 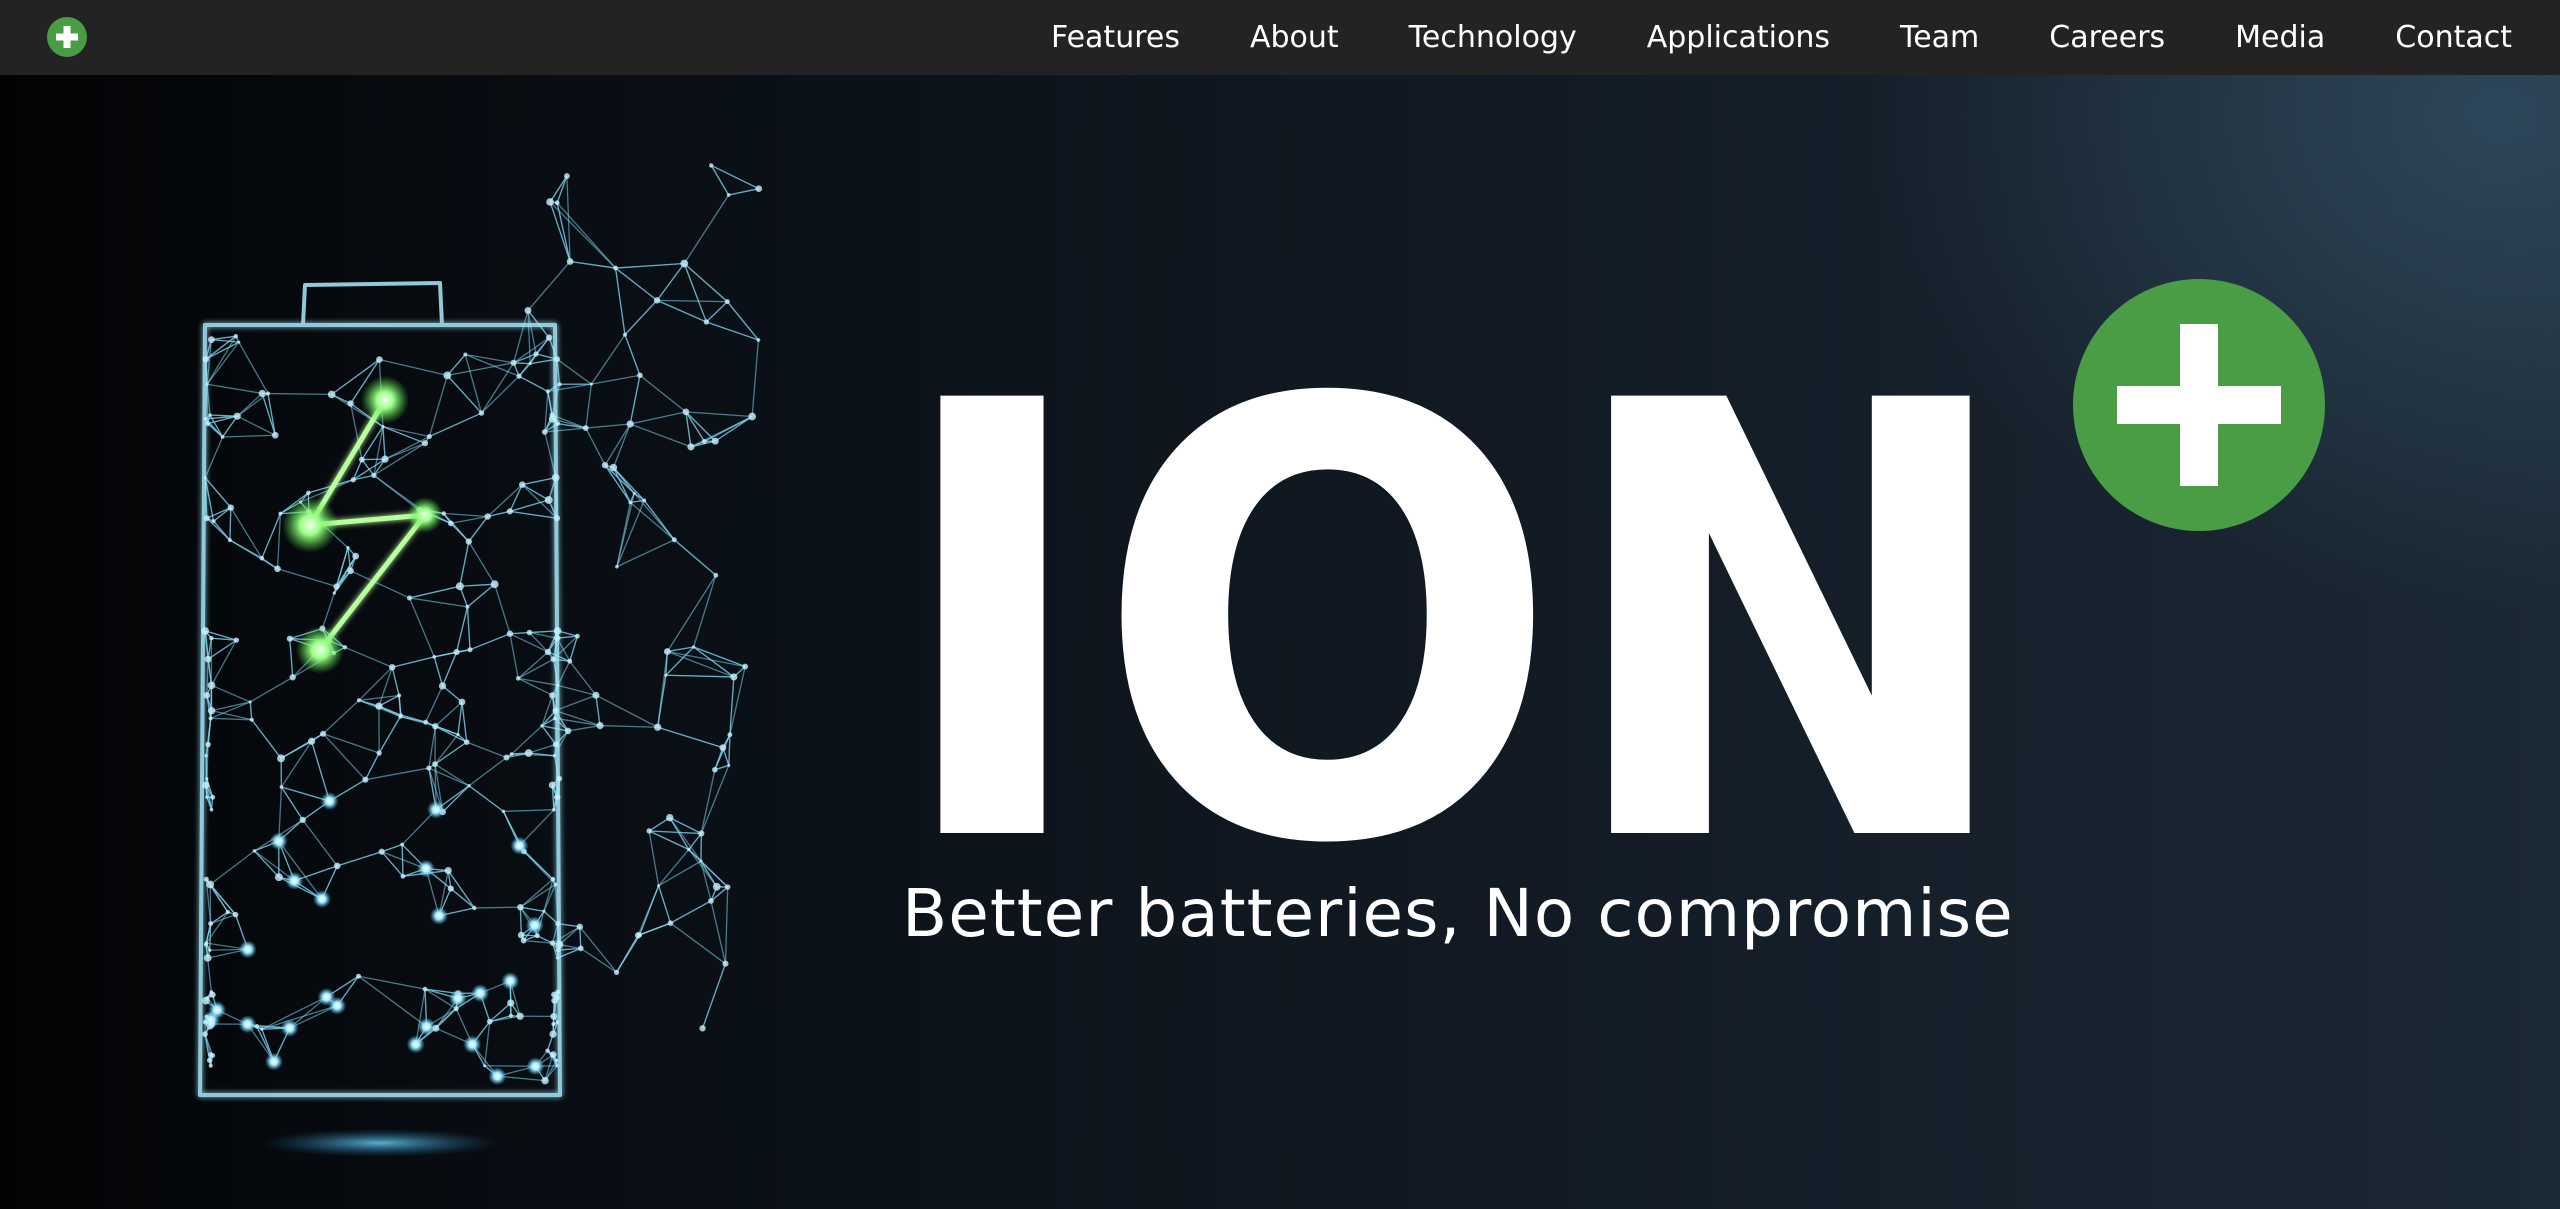 What do you see at coordinates (1939, 37) in the screenshot?
I see `nav-link-team: Team` at bounding box center [1939, 37].